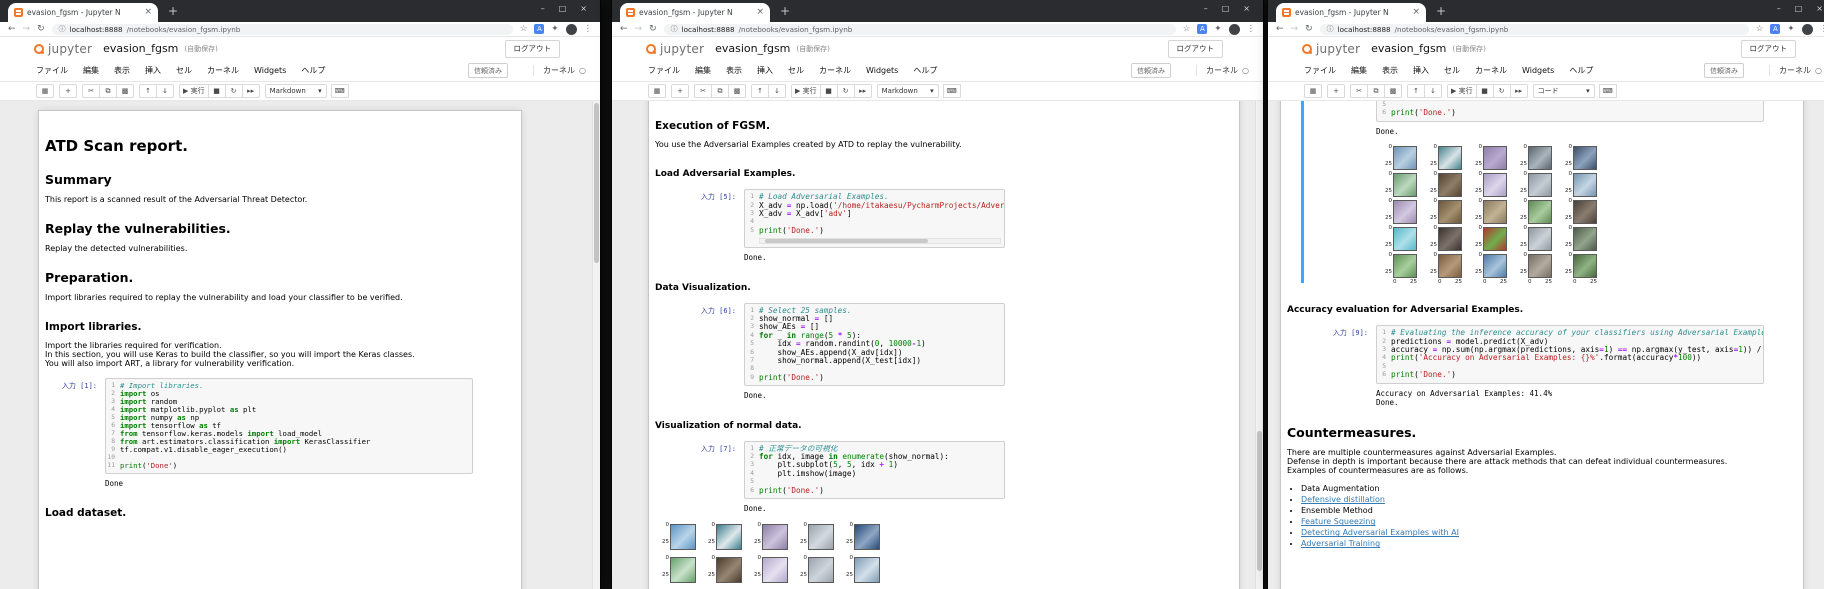  What do you see at coordinates (1343, 499) in the screenshot?
I see `markdown-link: Defensive distillation` at bounding box center [1343, 499].